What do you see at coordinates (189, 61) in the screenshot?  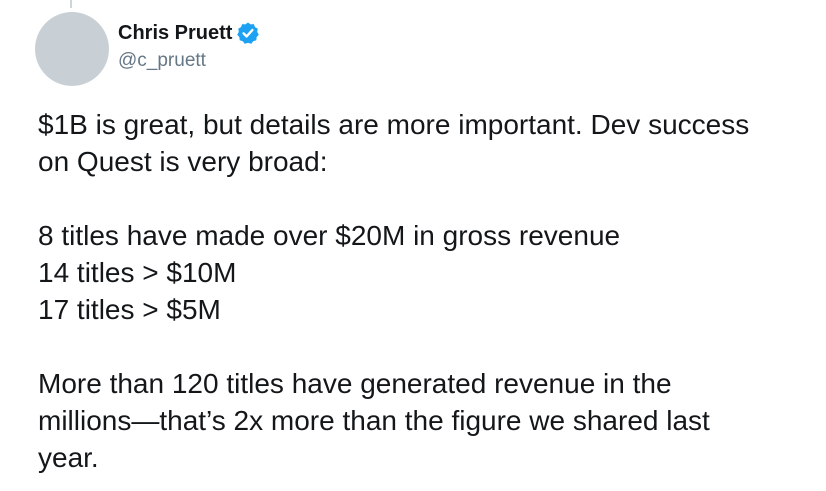 I see `author-handle: @c_pruett` at bounding box center [189, 61].